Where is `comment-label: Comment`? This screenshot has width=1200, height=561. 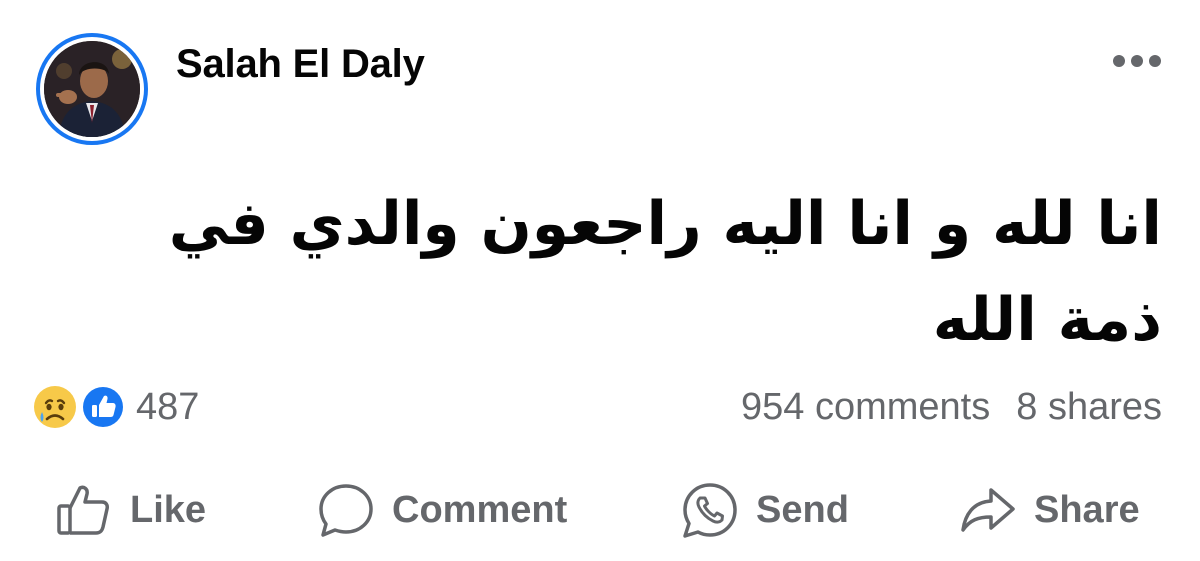
comment-label: Comment is located at coordinates (480, 509).